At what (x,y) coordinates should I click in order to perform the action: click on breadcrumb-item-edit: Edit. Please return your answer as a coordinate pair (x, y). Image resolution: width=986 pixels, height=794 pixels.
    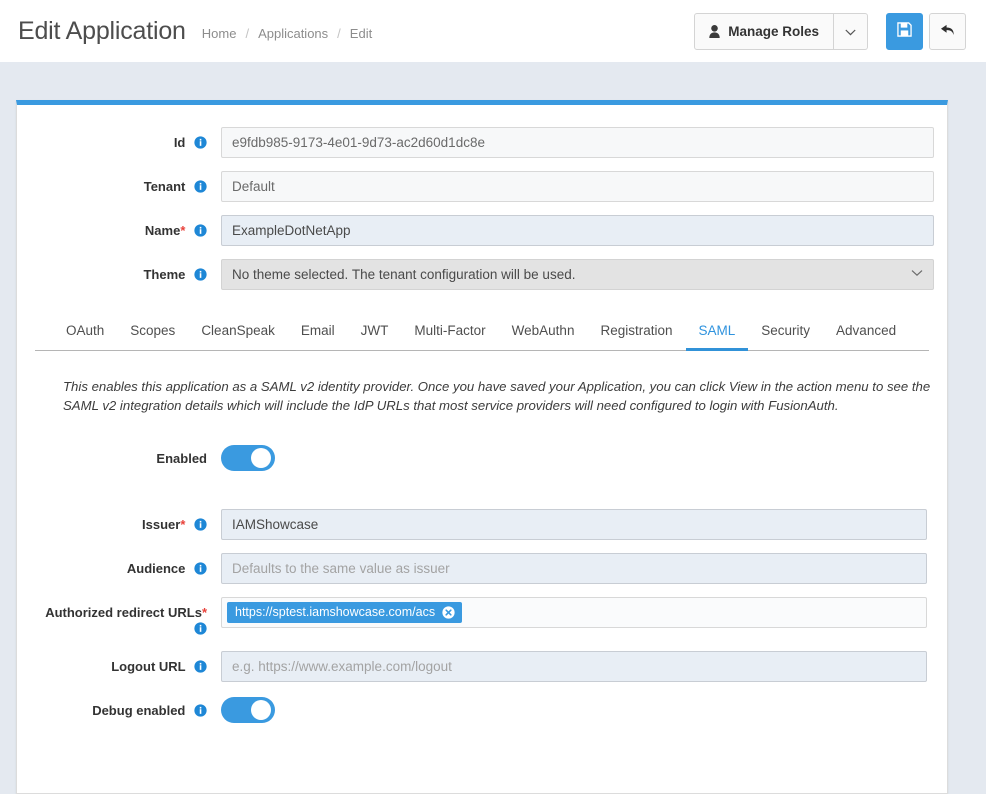
    Looking at the image, I should click on (361, 33).